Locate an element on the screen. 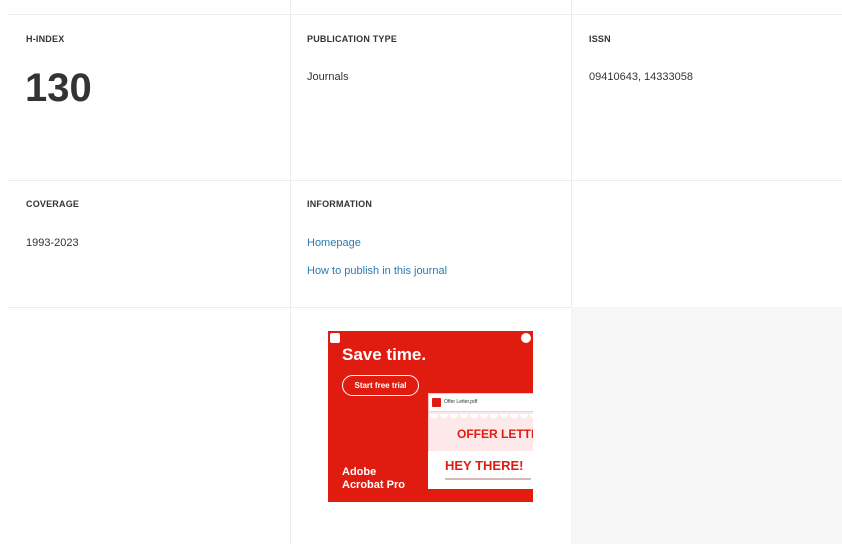  issn-label: ISSN is located at coordinates (600, 39).